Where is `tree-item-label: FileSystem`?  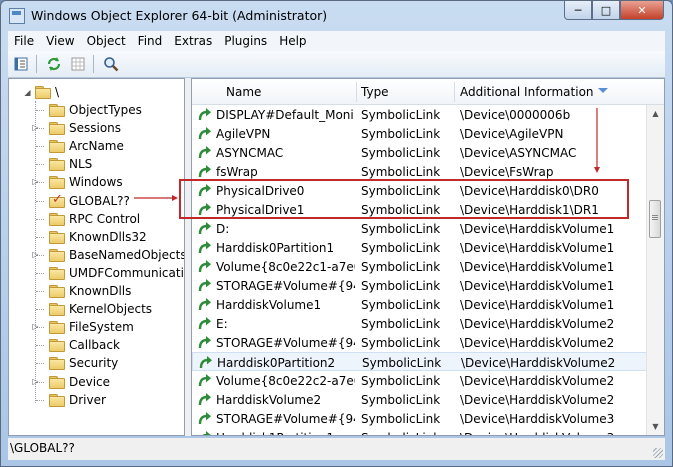 tree-item-label: FileSystem is located at coordinates (101, 327).